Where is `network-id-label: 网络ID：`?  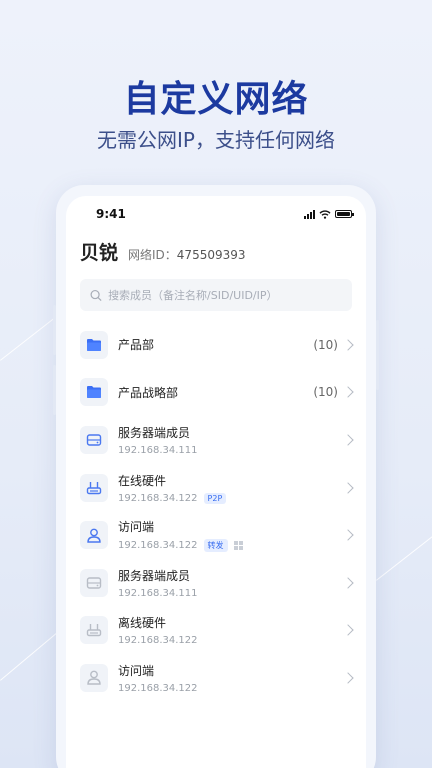
network-id-label: 网络ID： is located at coordinates (152, 255).